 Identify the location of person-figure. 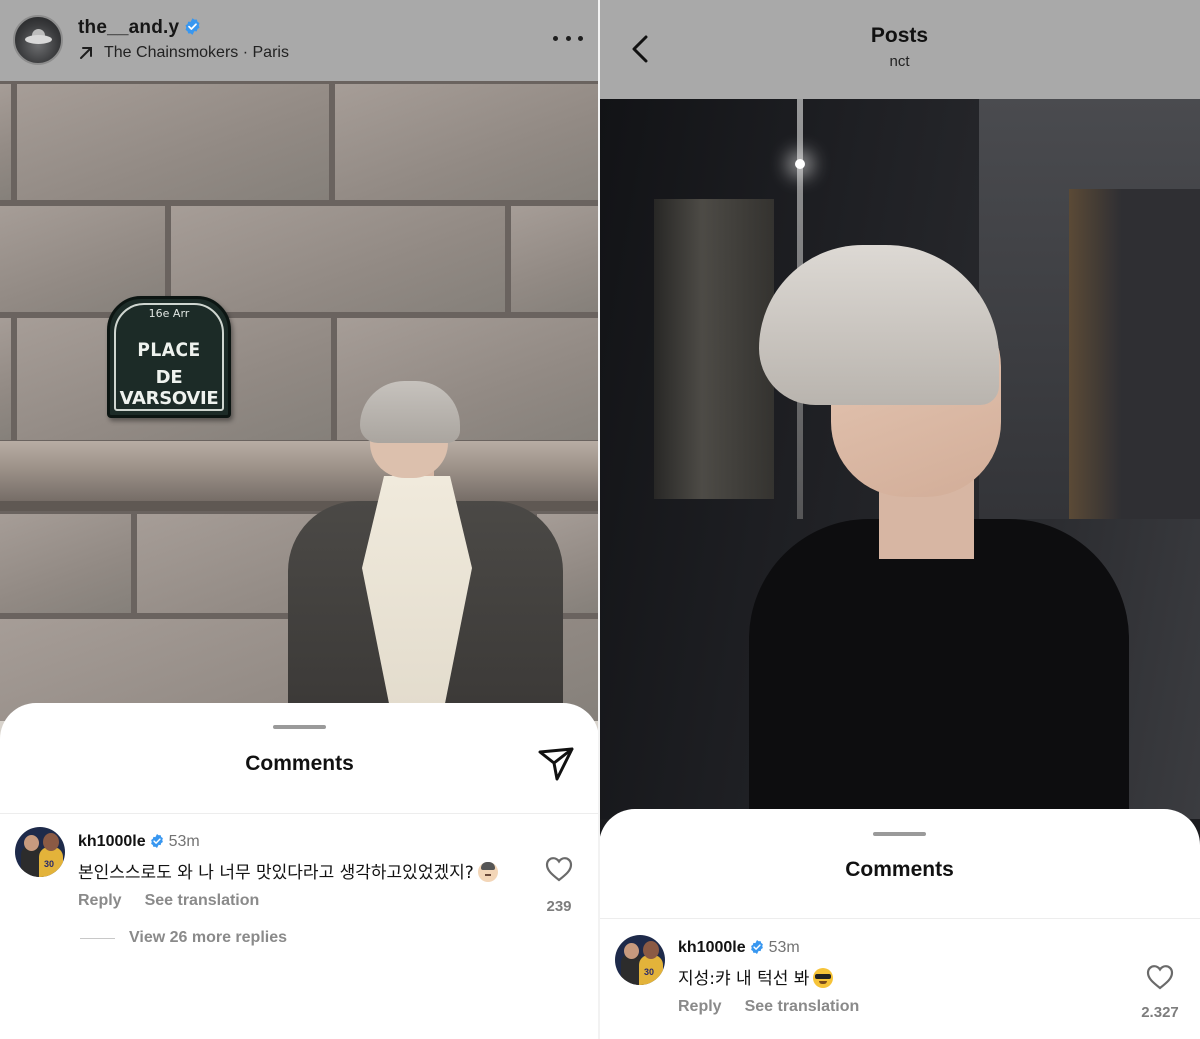
(939, 669).